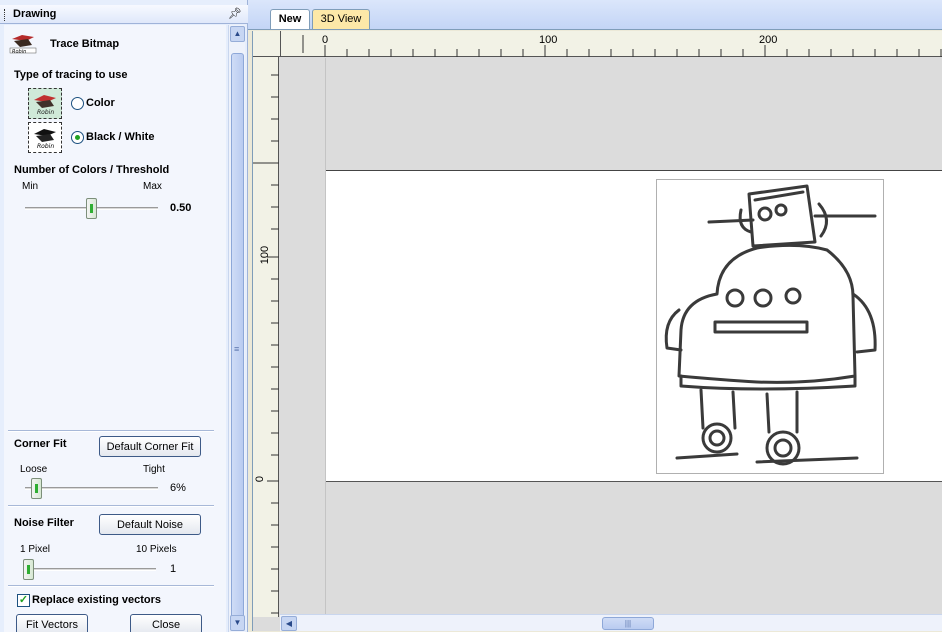  Describe the element at coordinates (235, 13) in the screenshot. I see `pin-icon: 📌︎` at that location.